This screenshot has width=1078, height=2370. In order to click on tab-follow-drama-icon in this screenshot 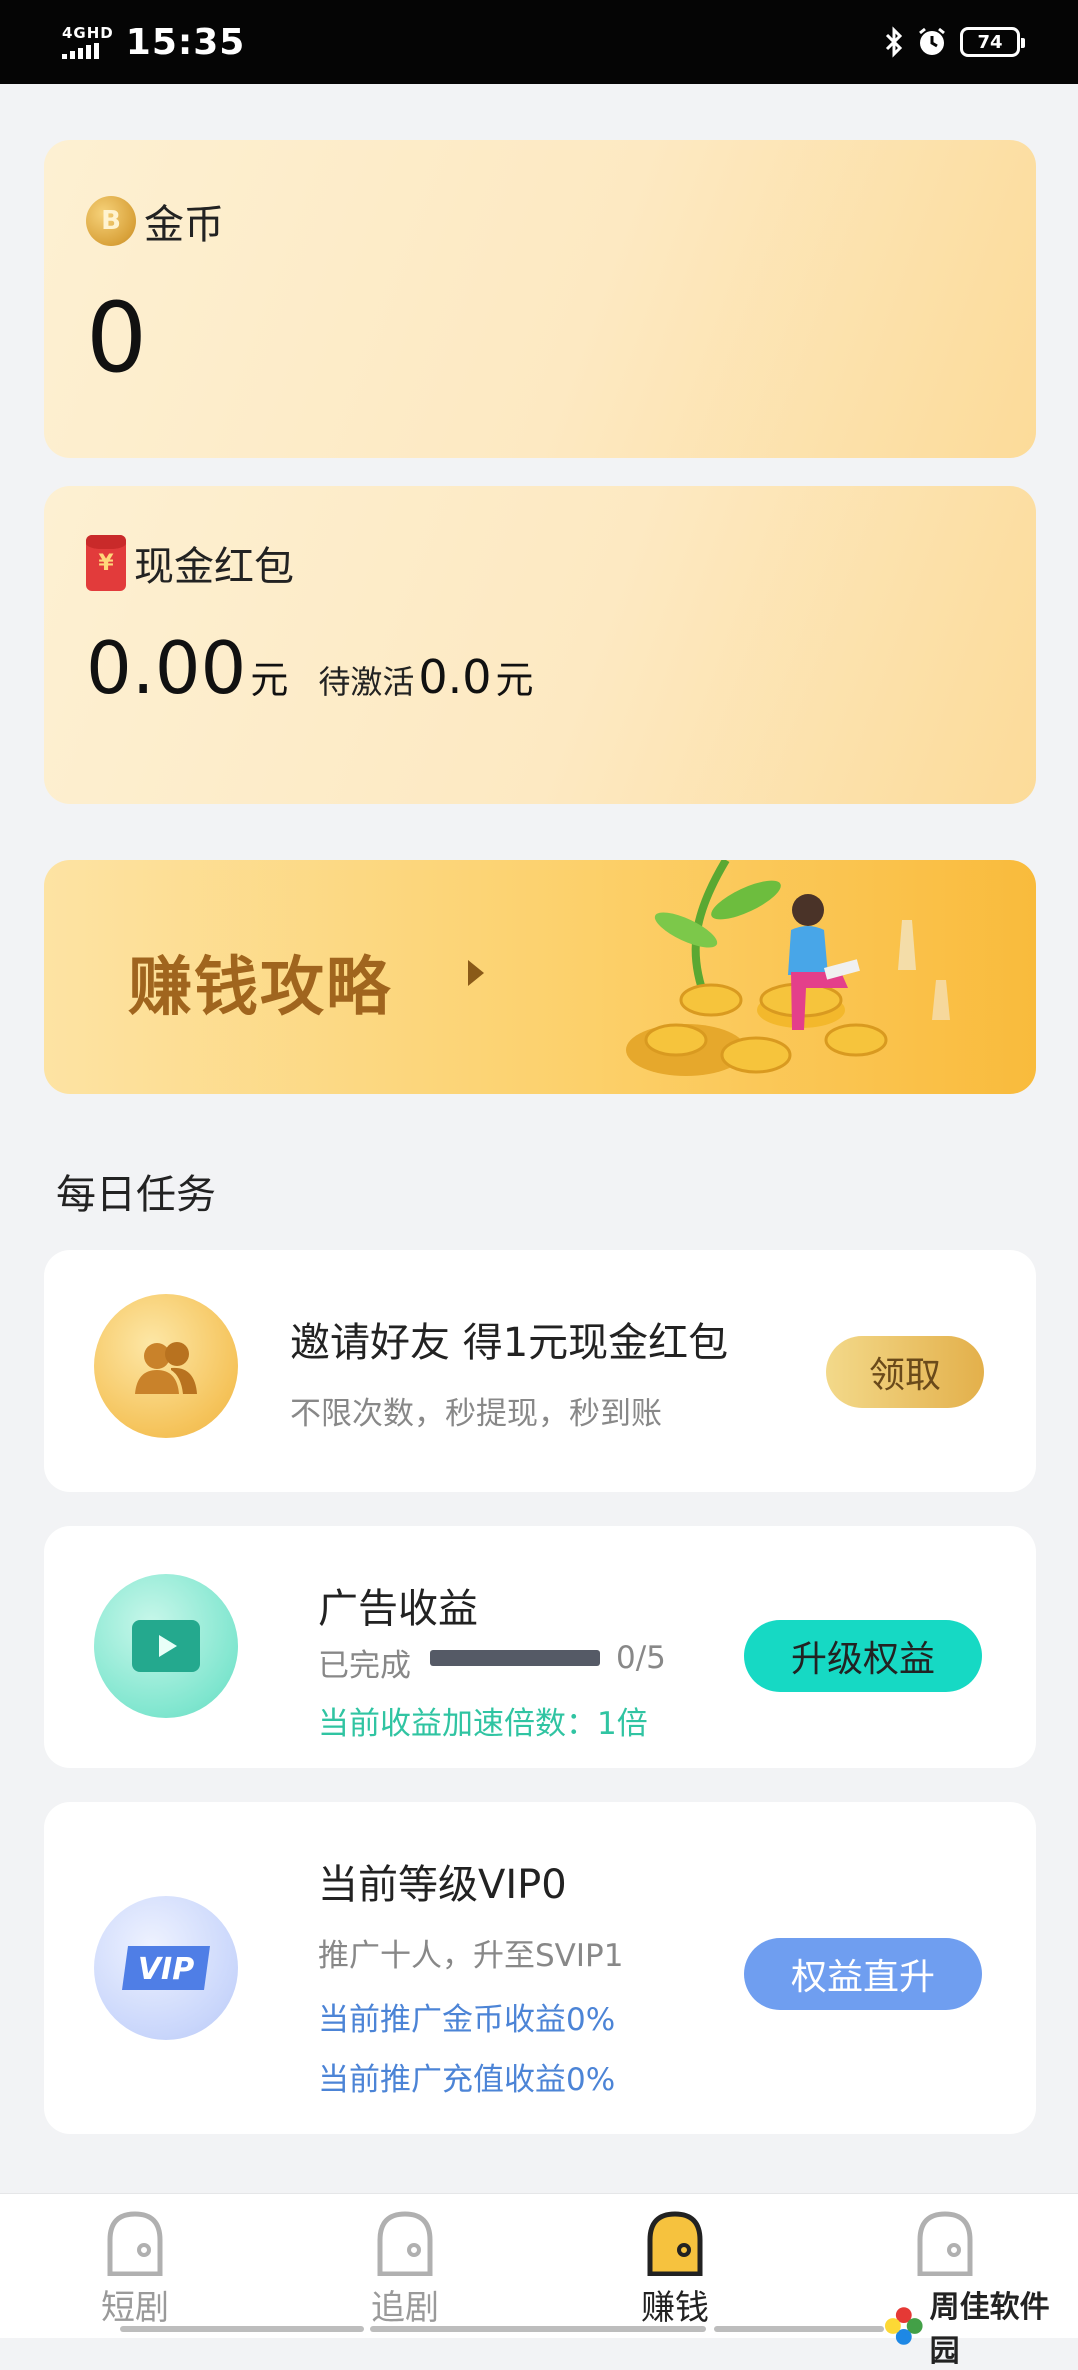, I will do `click(405, 2243)`.